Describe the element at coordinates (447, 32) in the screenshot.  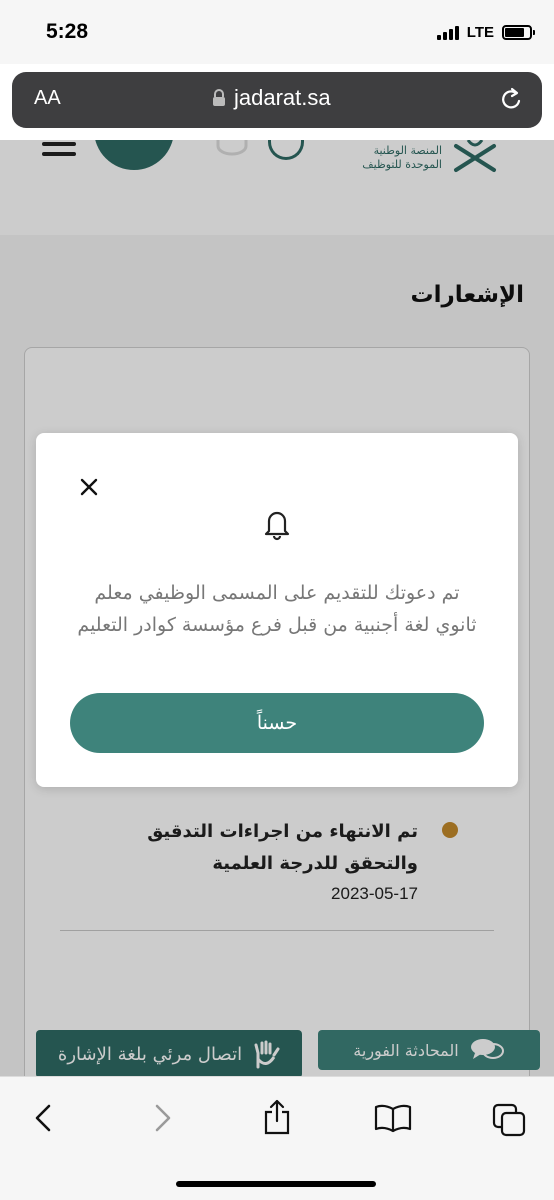
I see `signal-icon` at that location.